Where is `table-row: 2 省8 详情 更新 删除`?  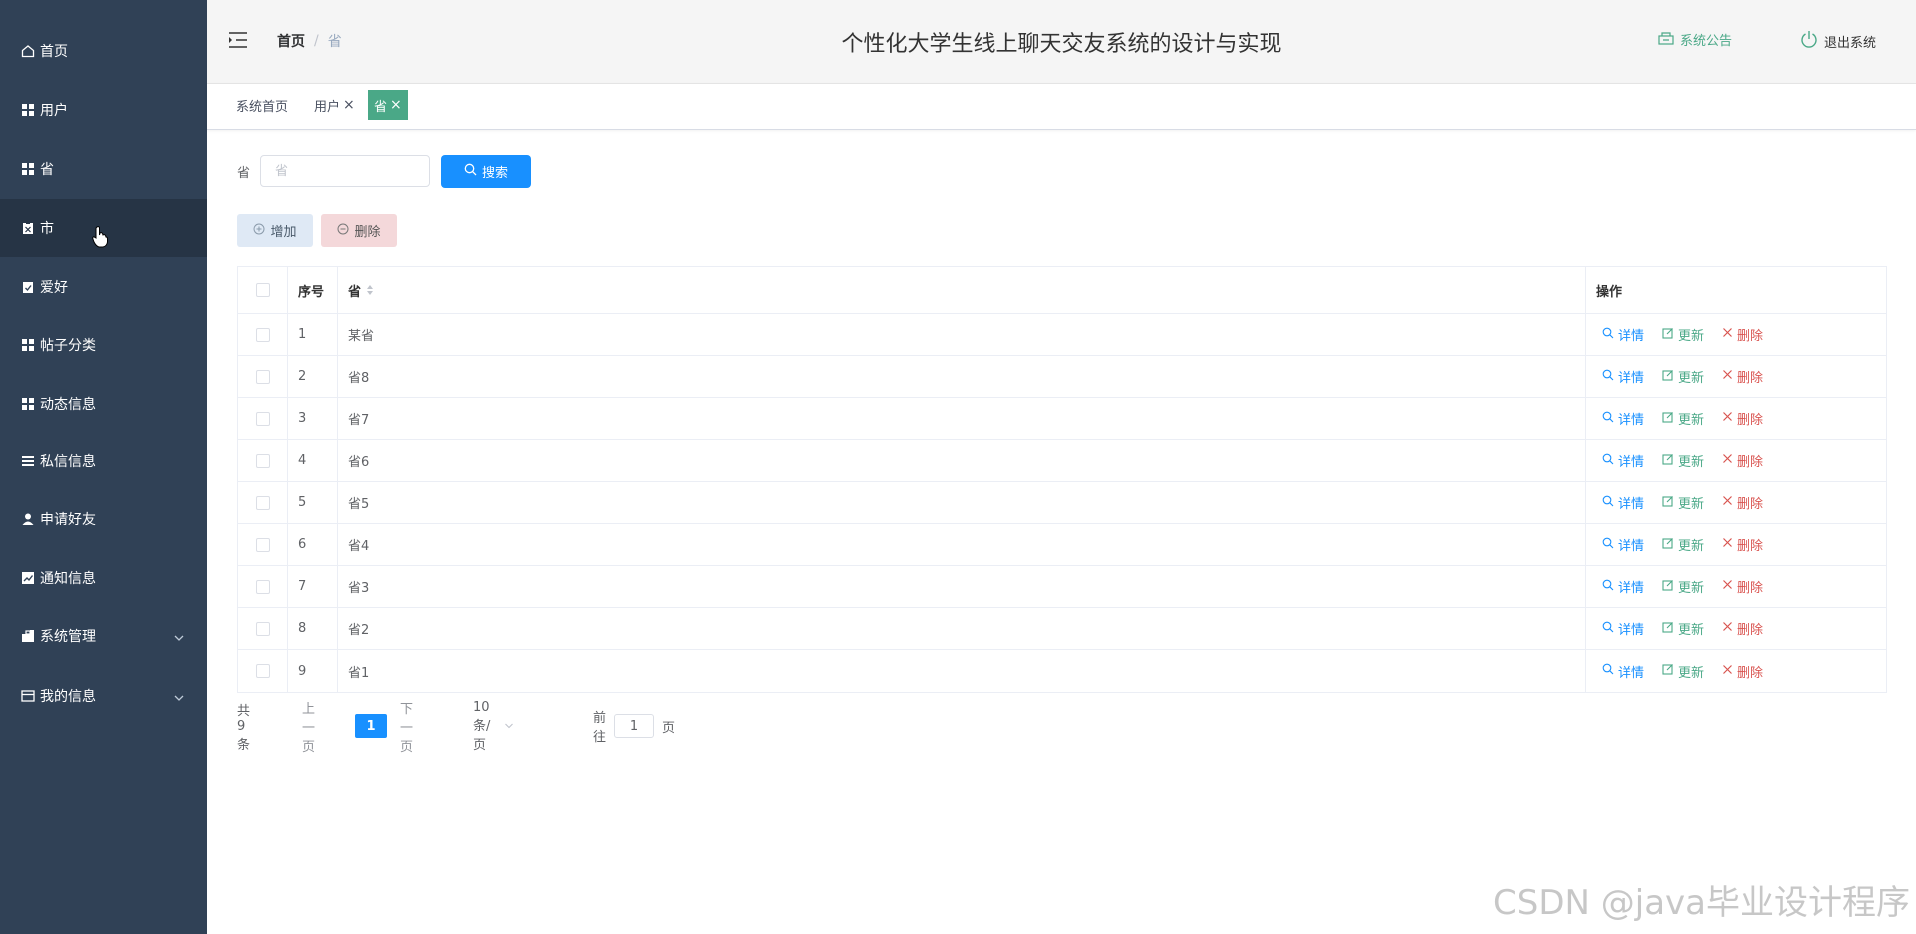
table-row: 2 省8 详情 更新 删除 is located at coordinates (1062, 377).